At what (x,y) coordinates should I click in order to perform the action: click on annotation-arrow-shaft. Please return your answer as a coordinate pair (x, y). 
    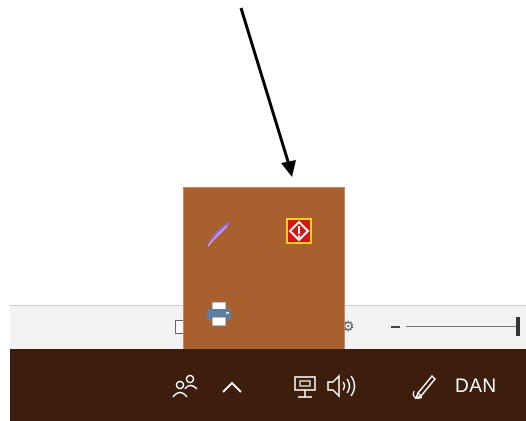
    Looking at the image, I should click on (265, 88).